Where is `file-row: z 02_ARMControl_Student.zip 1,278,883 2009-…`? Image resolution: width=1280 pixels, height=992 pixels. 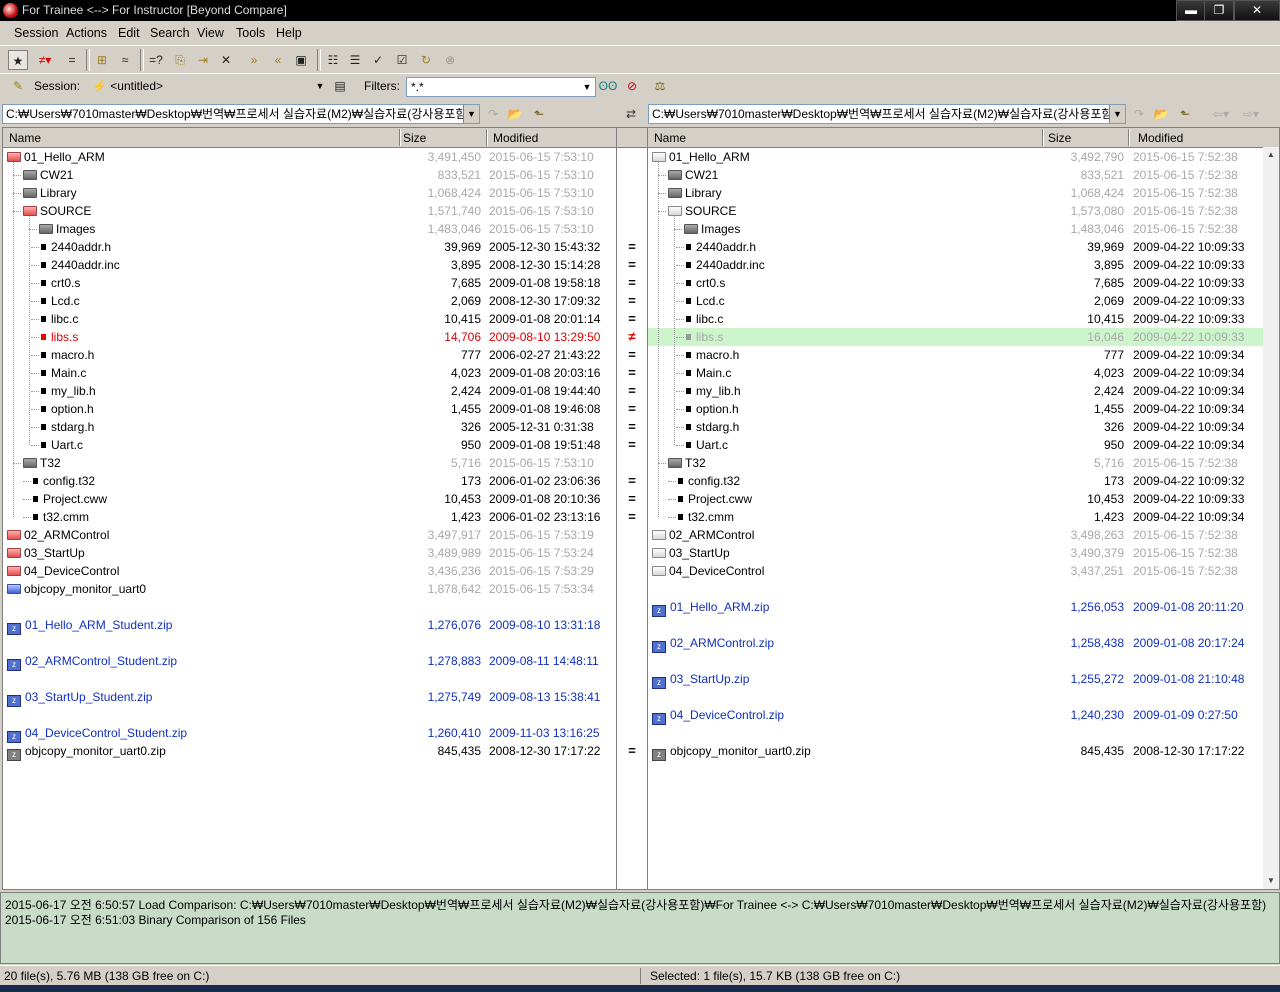
file-row: z 02_ARMControl_Student.zip 1,278,883 2009-… is located at coordinates (309, 661).